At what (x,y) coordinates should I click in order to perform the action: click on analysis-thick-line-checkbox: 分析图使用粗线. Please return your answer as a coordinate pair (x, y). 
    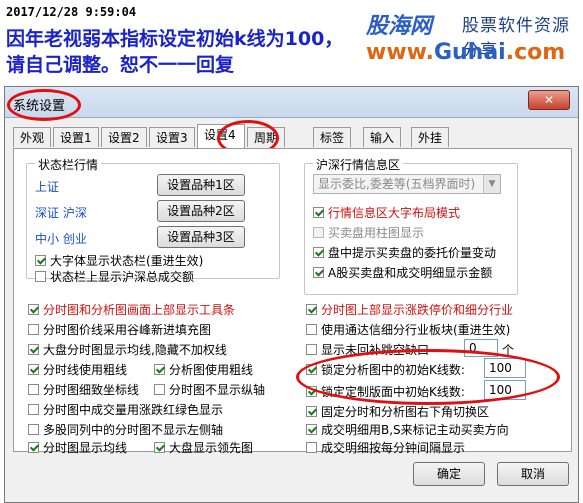
    Looking at the image, I should click on (203, 369).